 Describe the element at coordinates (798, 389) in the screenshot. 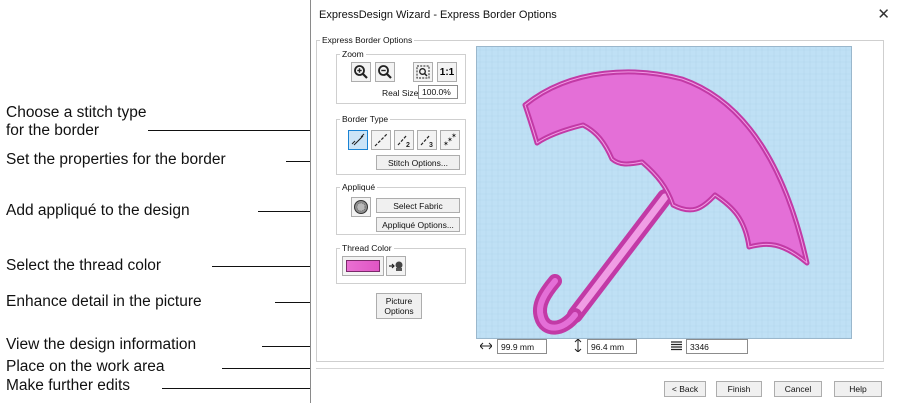

I see `cancel-button: Cancel` at that location.